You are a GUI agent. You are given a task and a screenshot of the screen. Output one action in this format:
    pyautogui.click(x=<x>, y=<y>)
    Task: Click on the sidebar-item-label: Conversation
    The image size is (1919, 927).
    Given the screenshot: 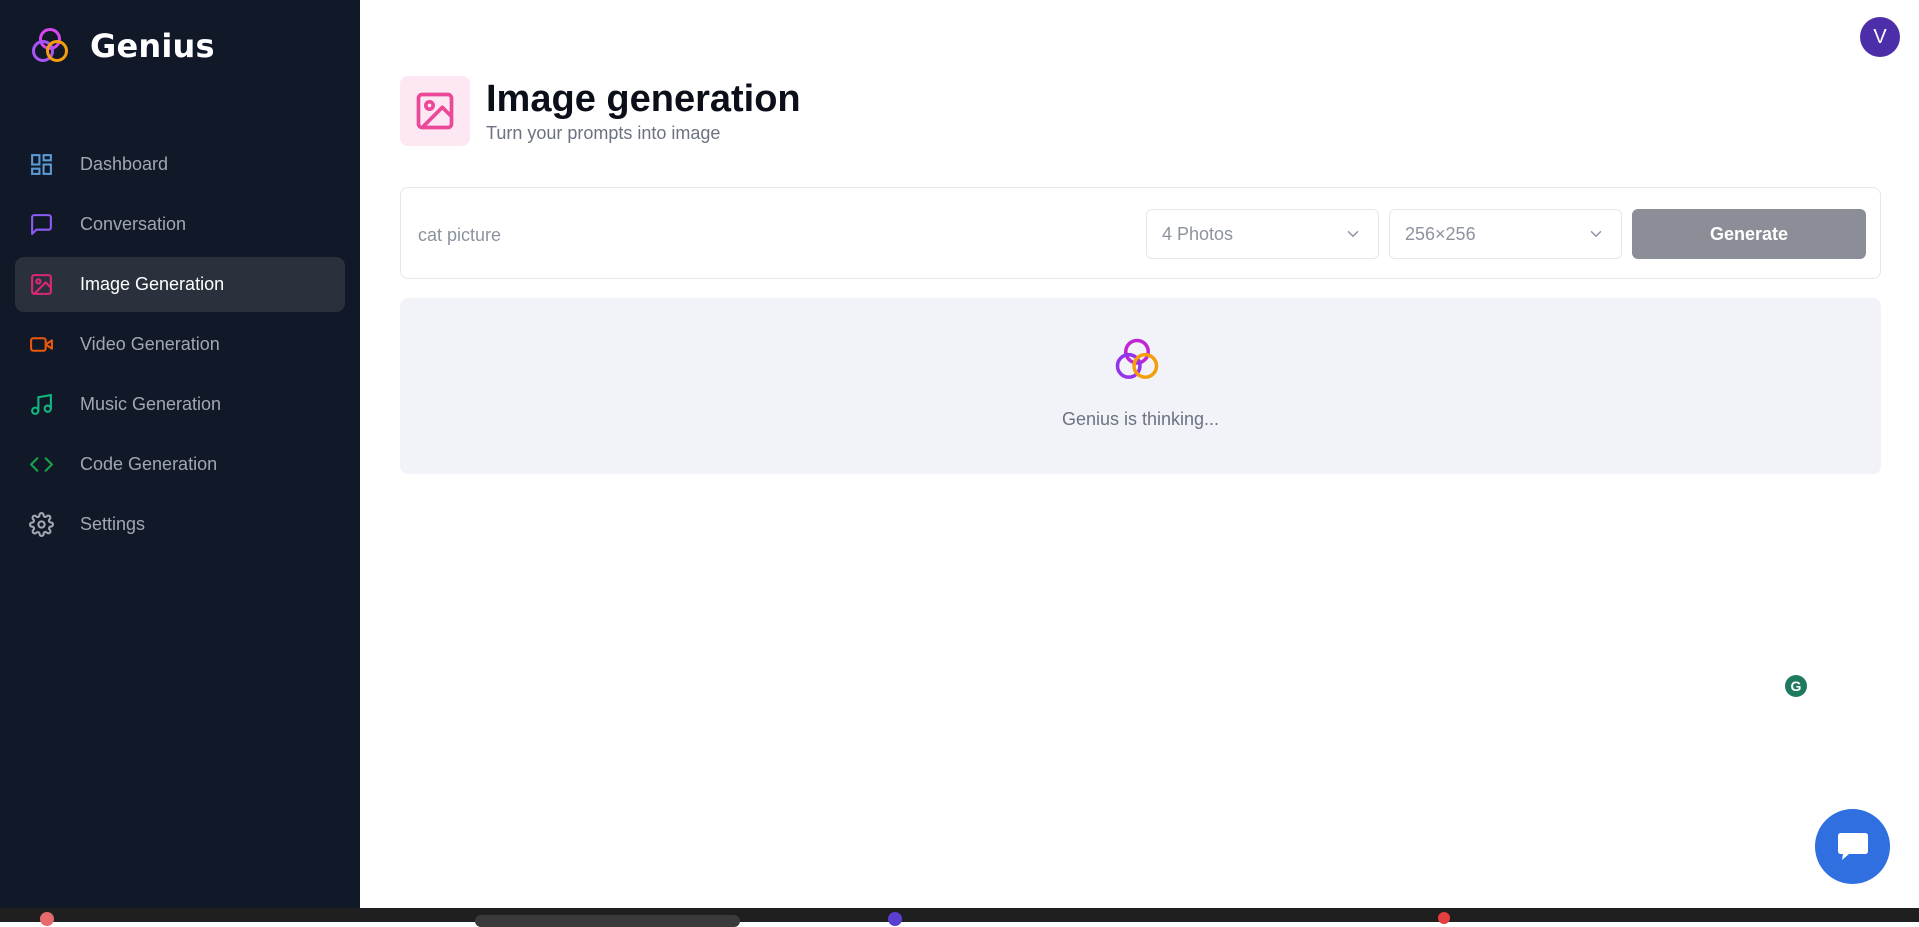 What is the action you would take?
    pyautogui.click(x=133, y=224)
    